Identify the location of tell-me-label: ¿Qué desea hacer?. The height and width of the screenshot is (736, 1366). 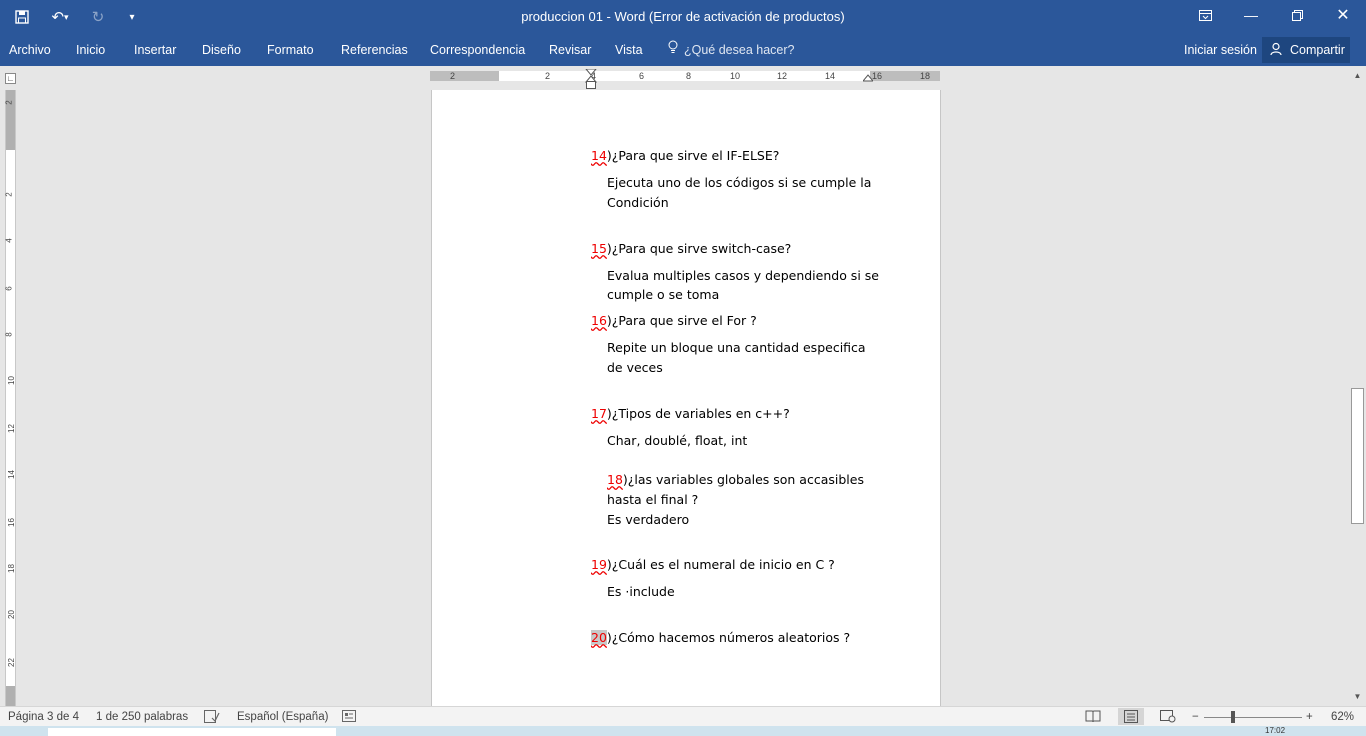
(739, 50).